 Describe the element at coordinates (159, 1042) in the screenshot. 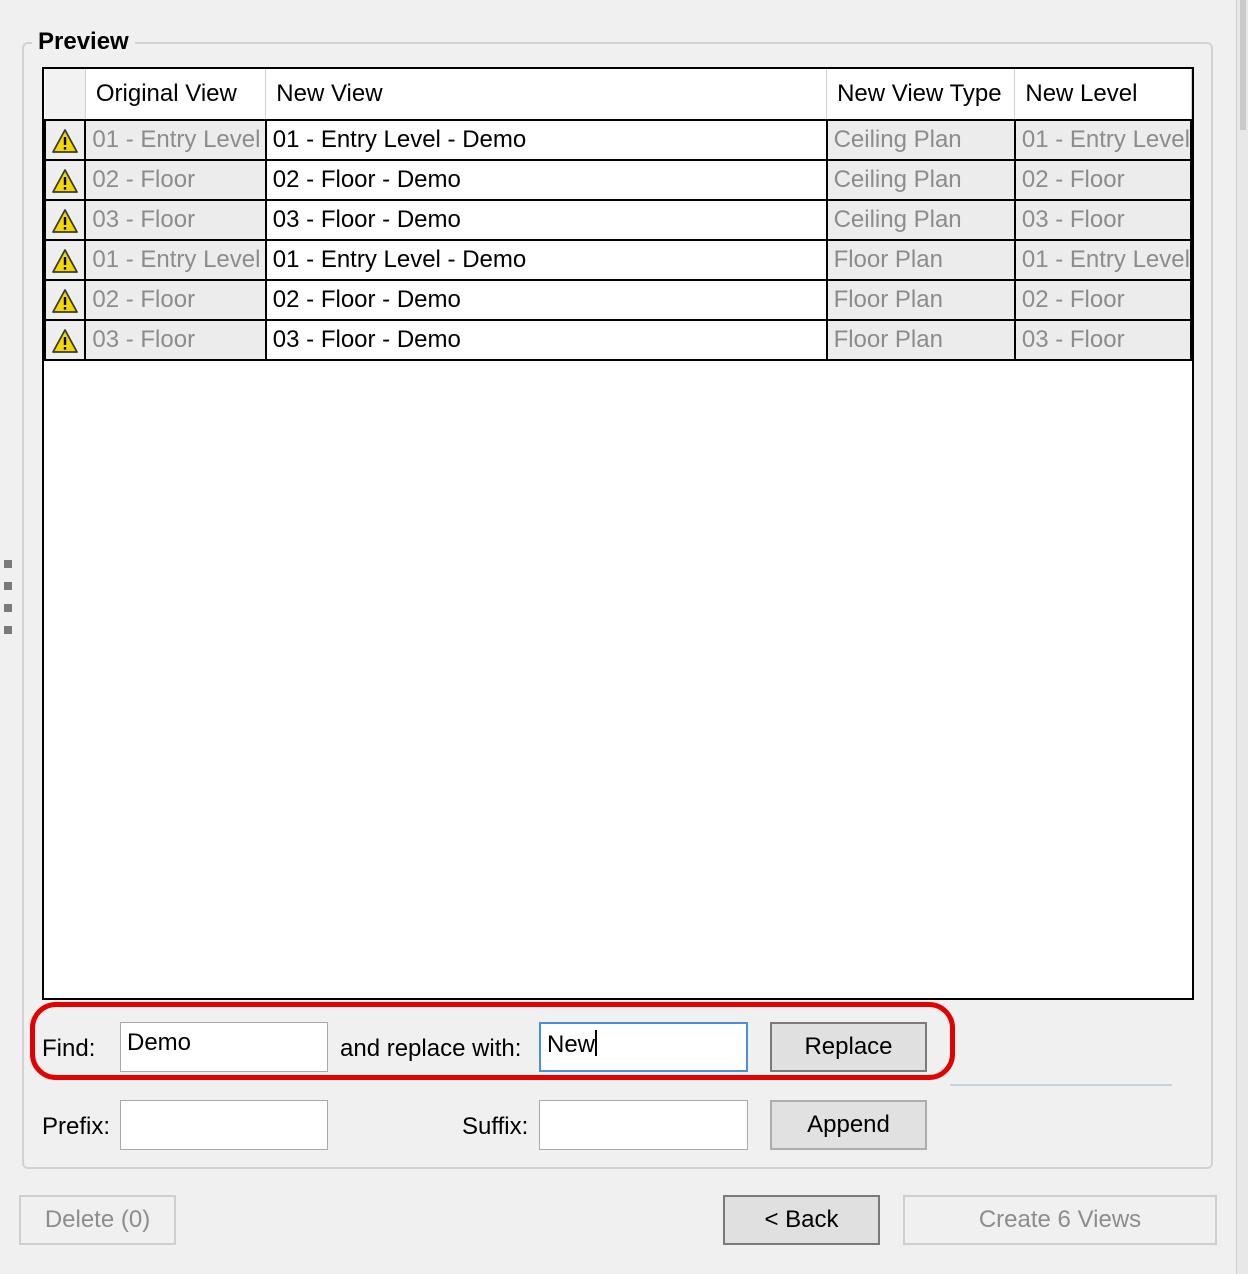

I see `find-input-value: Demo` at that location.